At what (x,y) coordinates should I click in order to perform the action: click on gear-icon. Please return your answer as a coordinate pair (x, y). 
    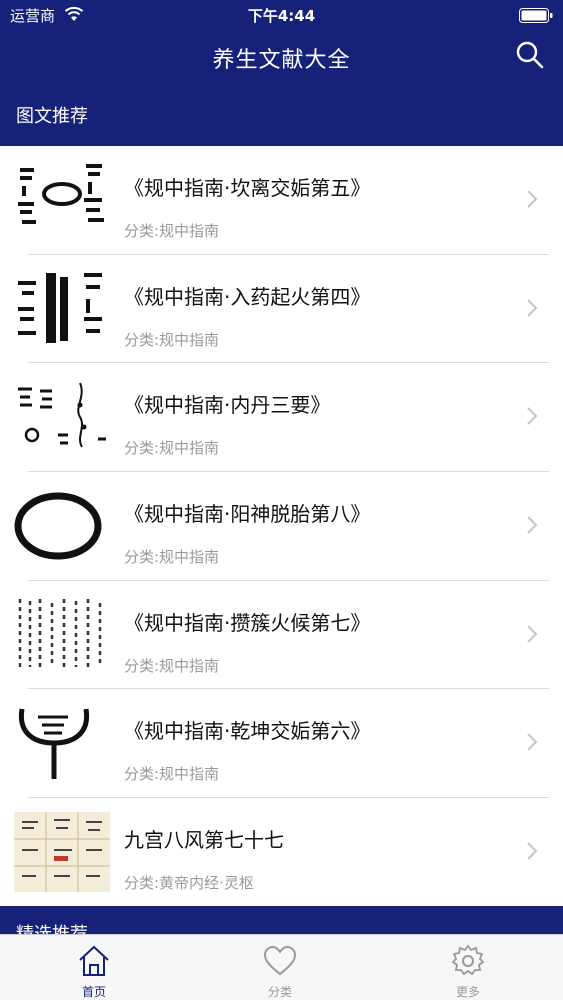
    Looking at the image, I should click on (468, 960).